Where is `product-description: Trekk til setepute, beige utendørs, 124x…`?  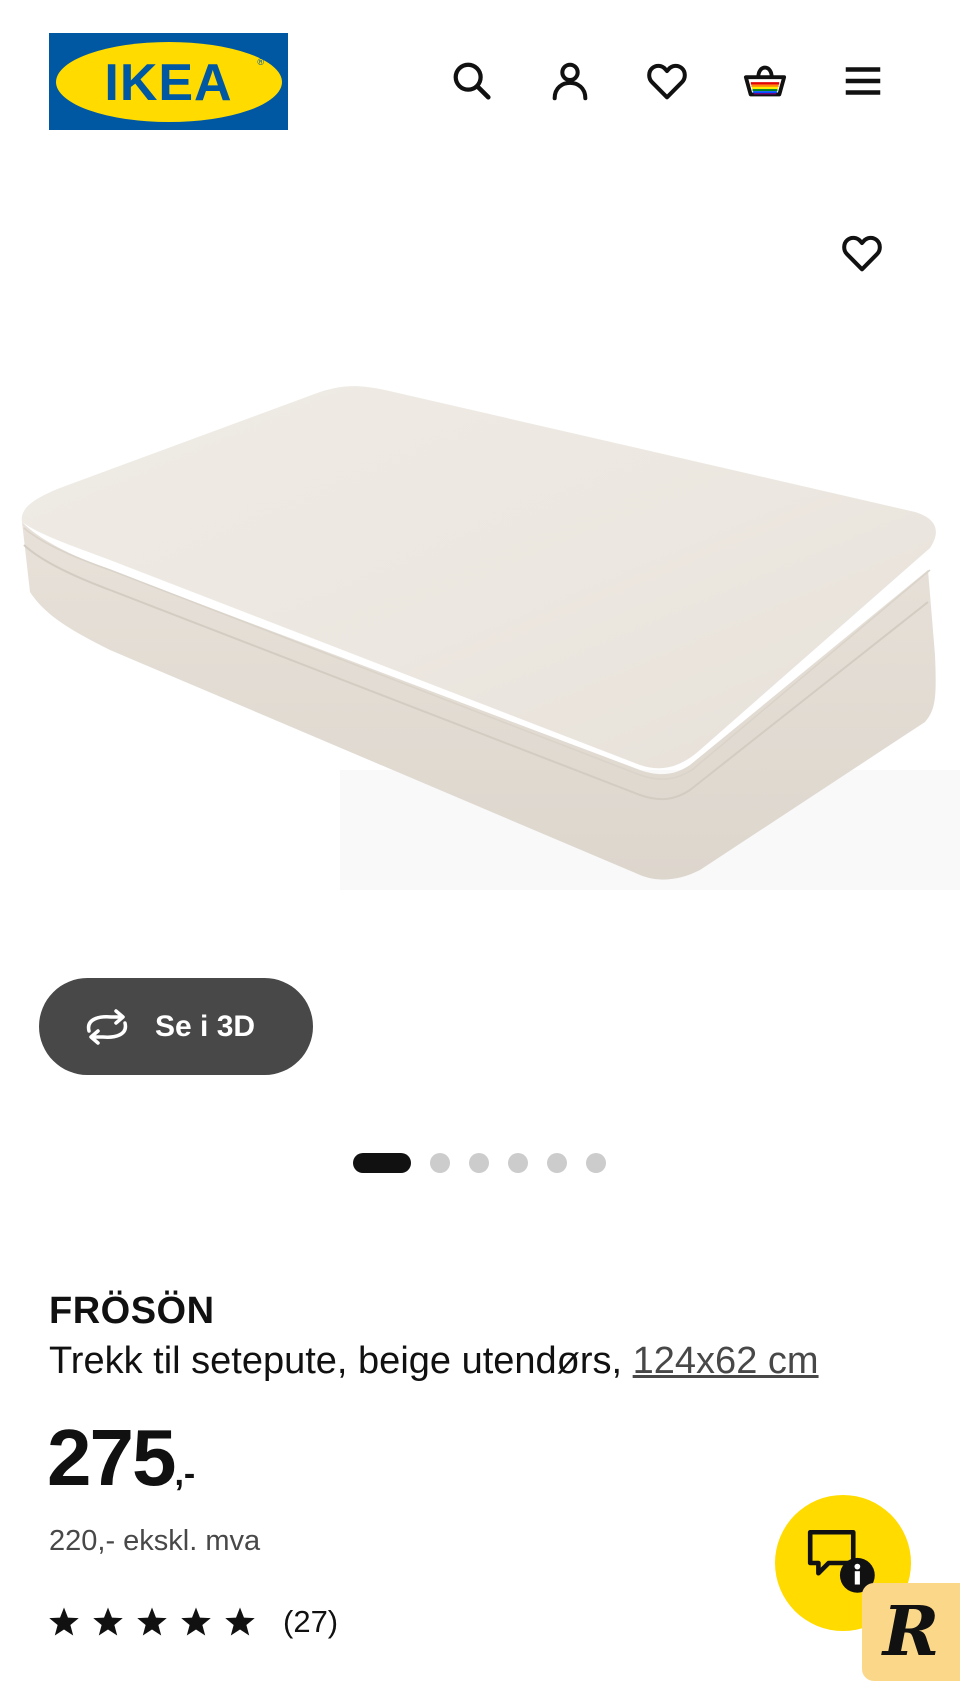
product-description: Trekk til setepute, beige utendørs, 124x… is located at coordinates (434, 1361).